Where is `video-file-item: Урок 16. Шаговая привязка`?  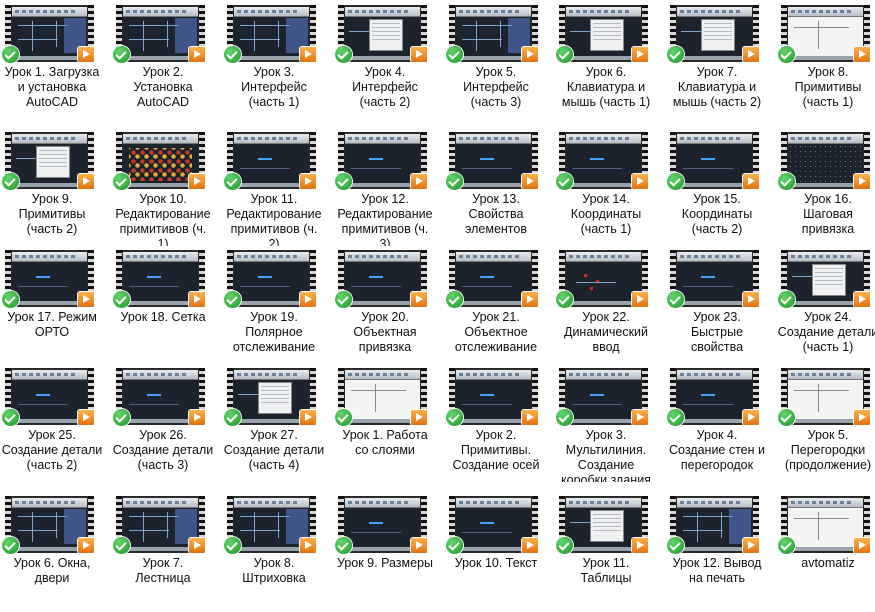 video-file-item: Урок 16. Шаговая привязка is located at coordinates (826, 189).